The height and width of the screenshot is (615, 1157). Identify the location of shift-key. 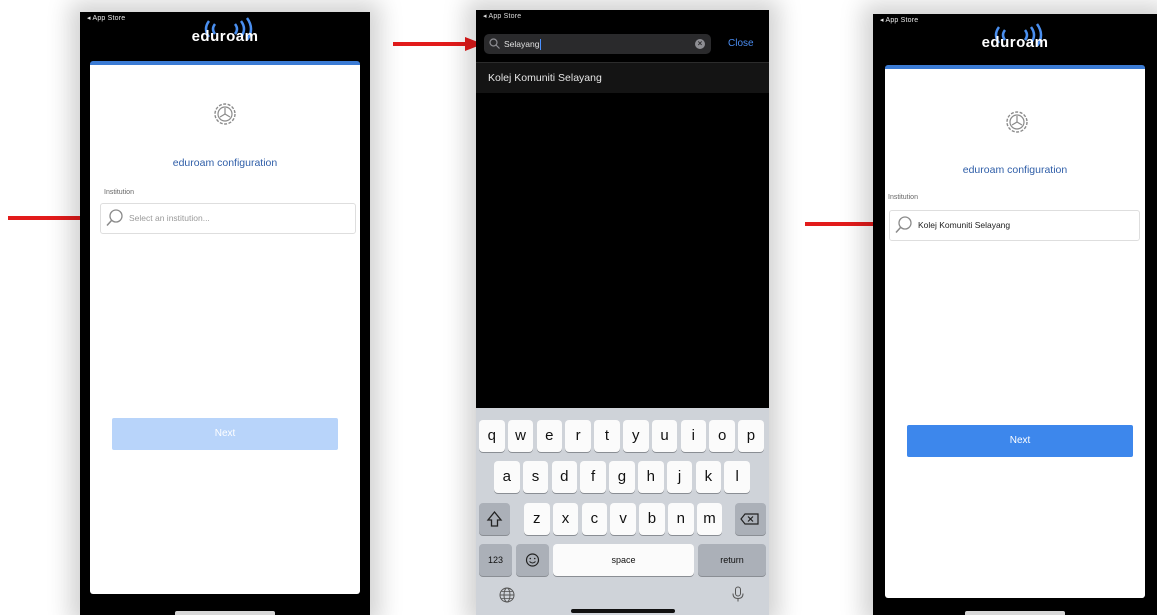
(494, 519).